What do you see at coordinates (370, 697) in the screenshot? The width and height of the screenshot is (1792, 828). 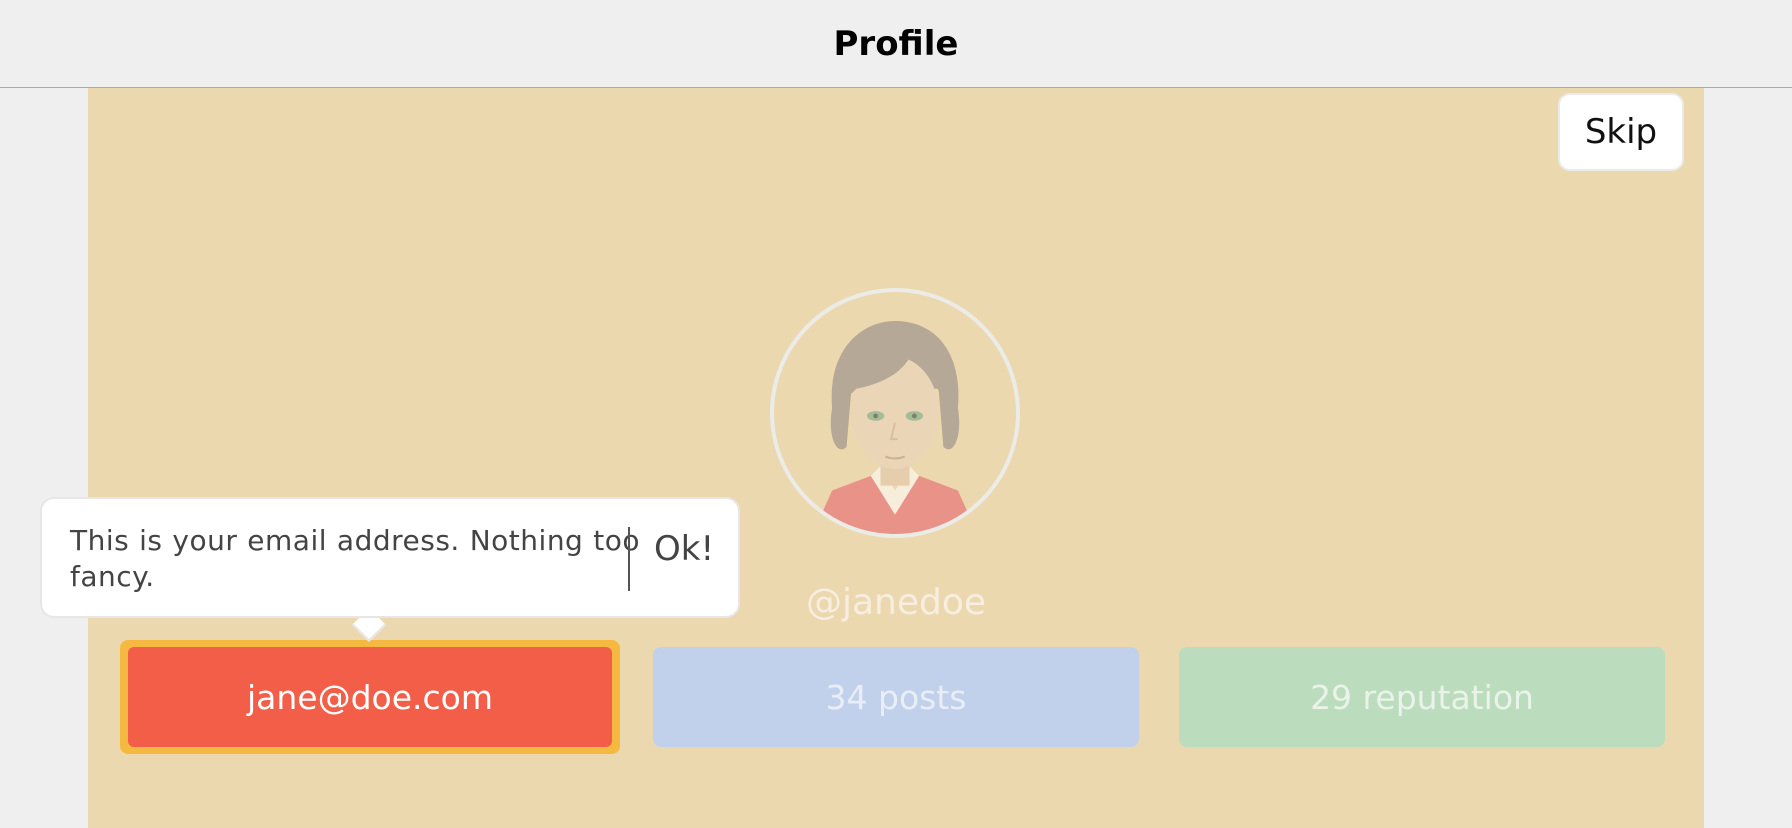 I see `email-stat-button: jane@doe.com` at bounding box center [370, 697].